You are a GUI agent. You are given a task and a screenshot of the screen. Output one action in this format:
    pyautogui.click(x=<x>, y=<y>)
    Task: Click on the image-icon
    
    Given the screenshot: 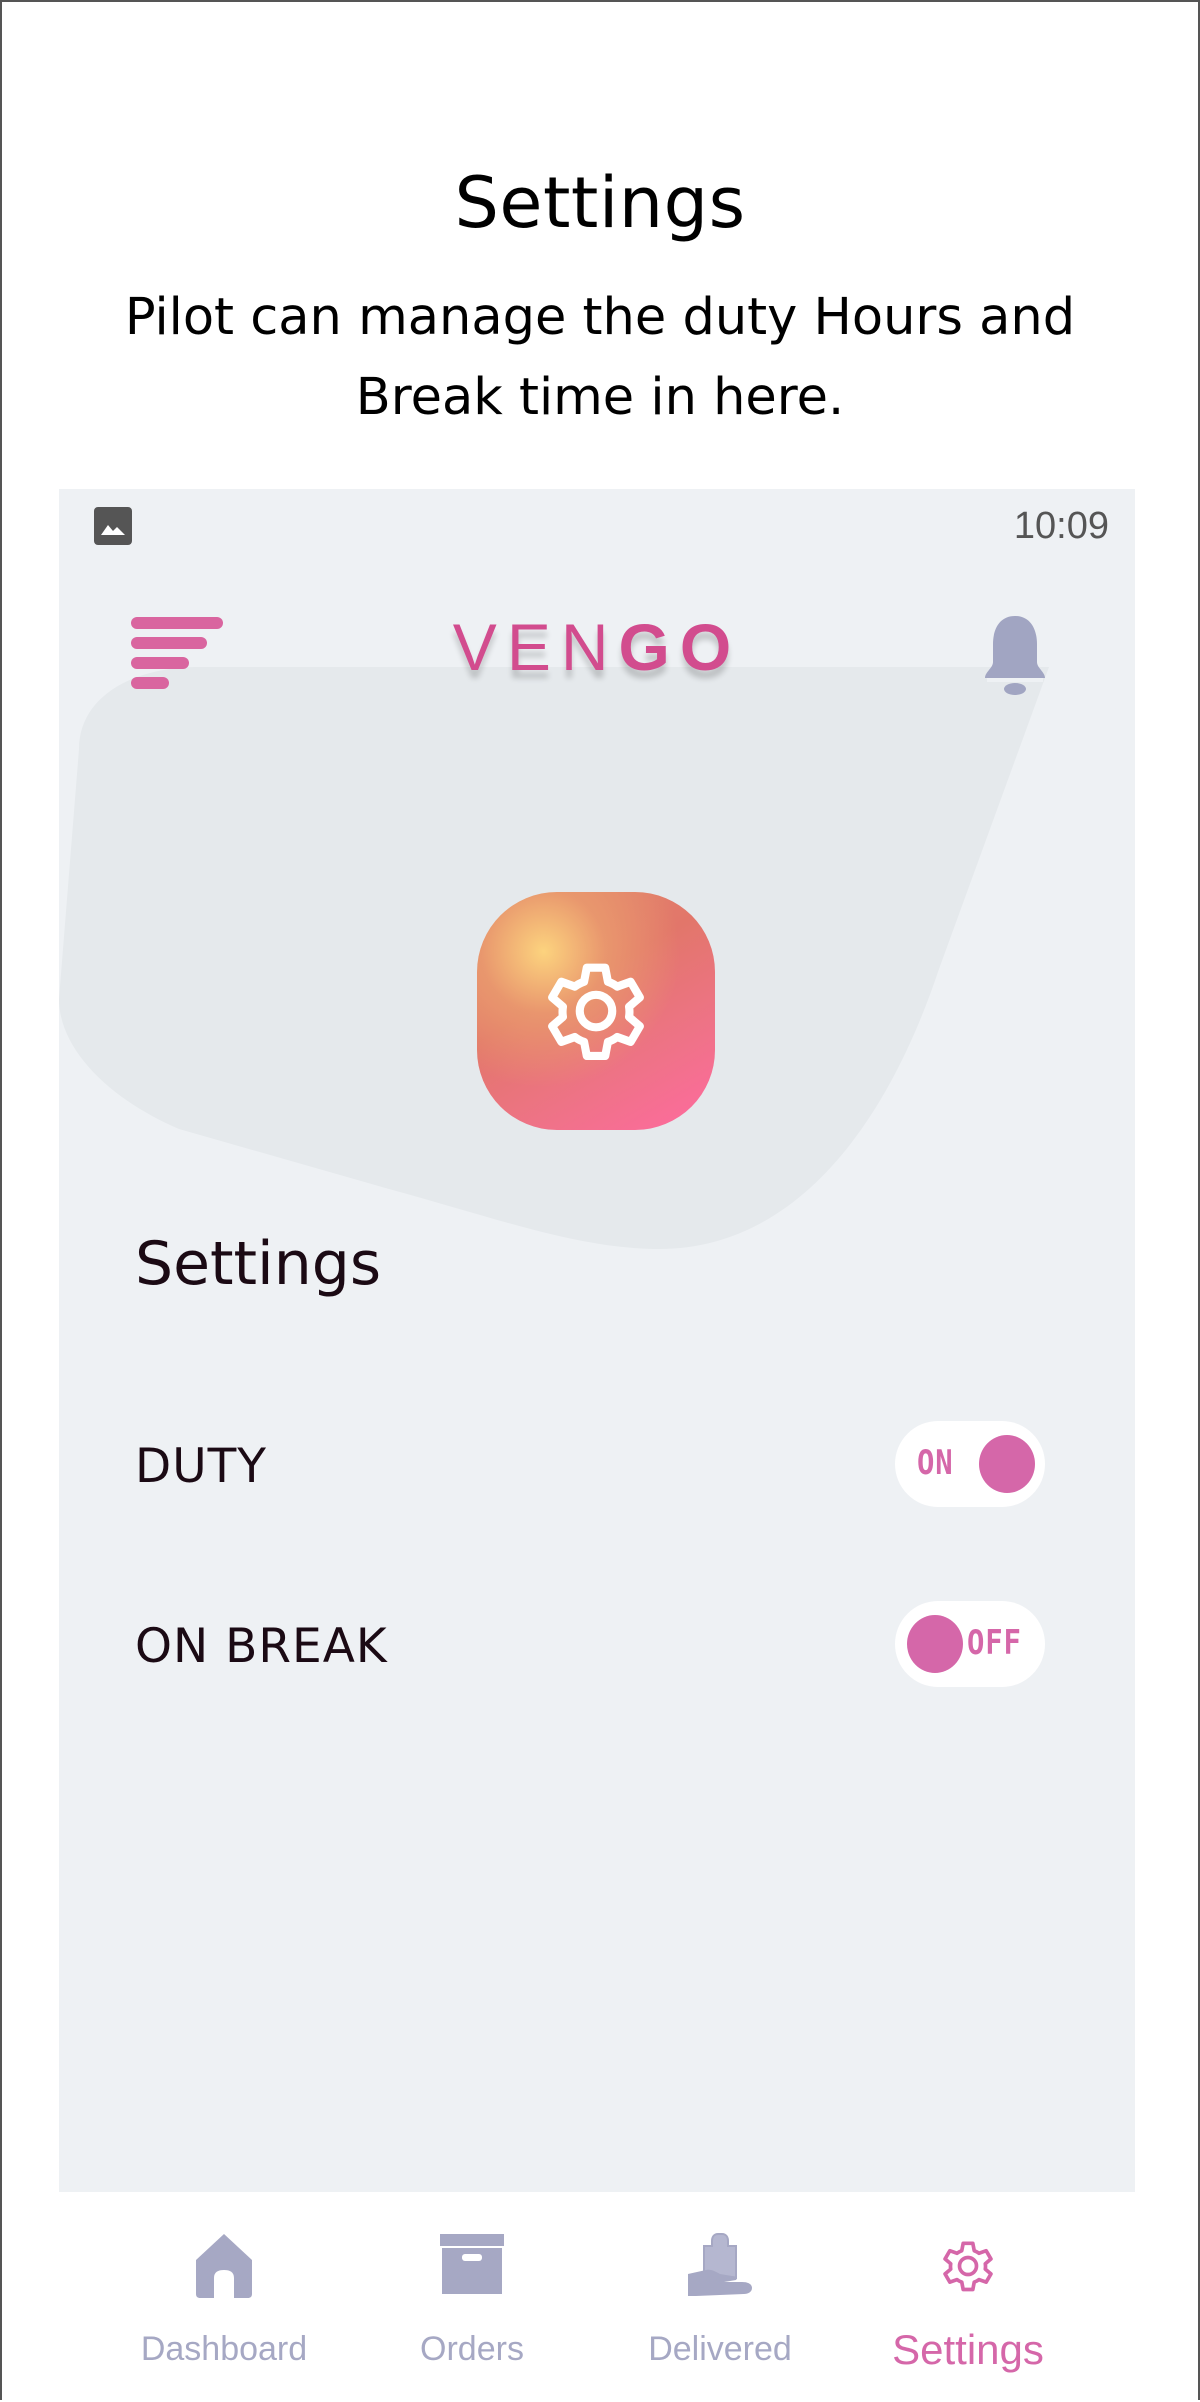 What is the action you would take?
    pyautogui.click(x=113, y=526)
    